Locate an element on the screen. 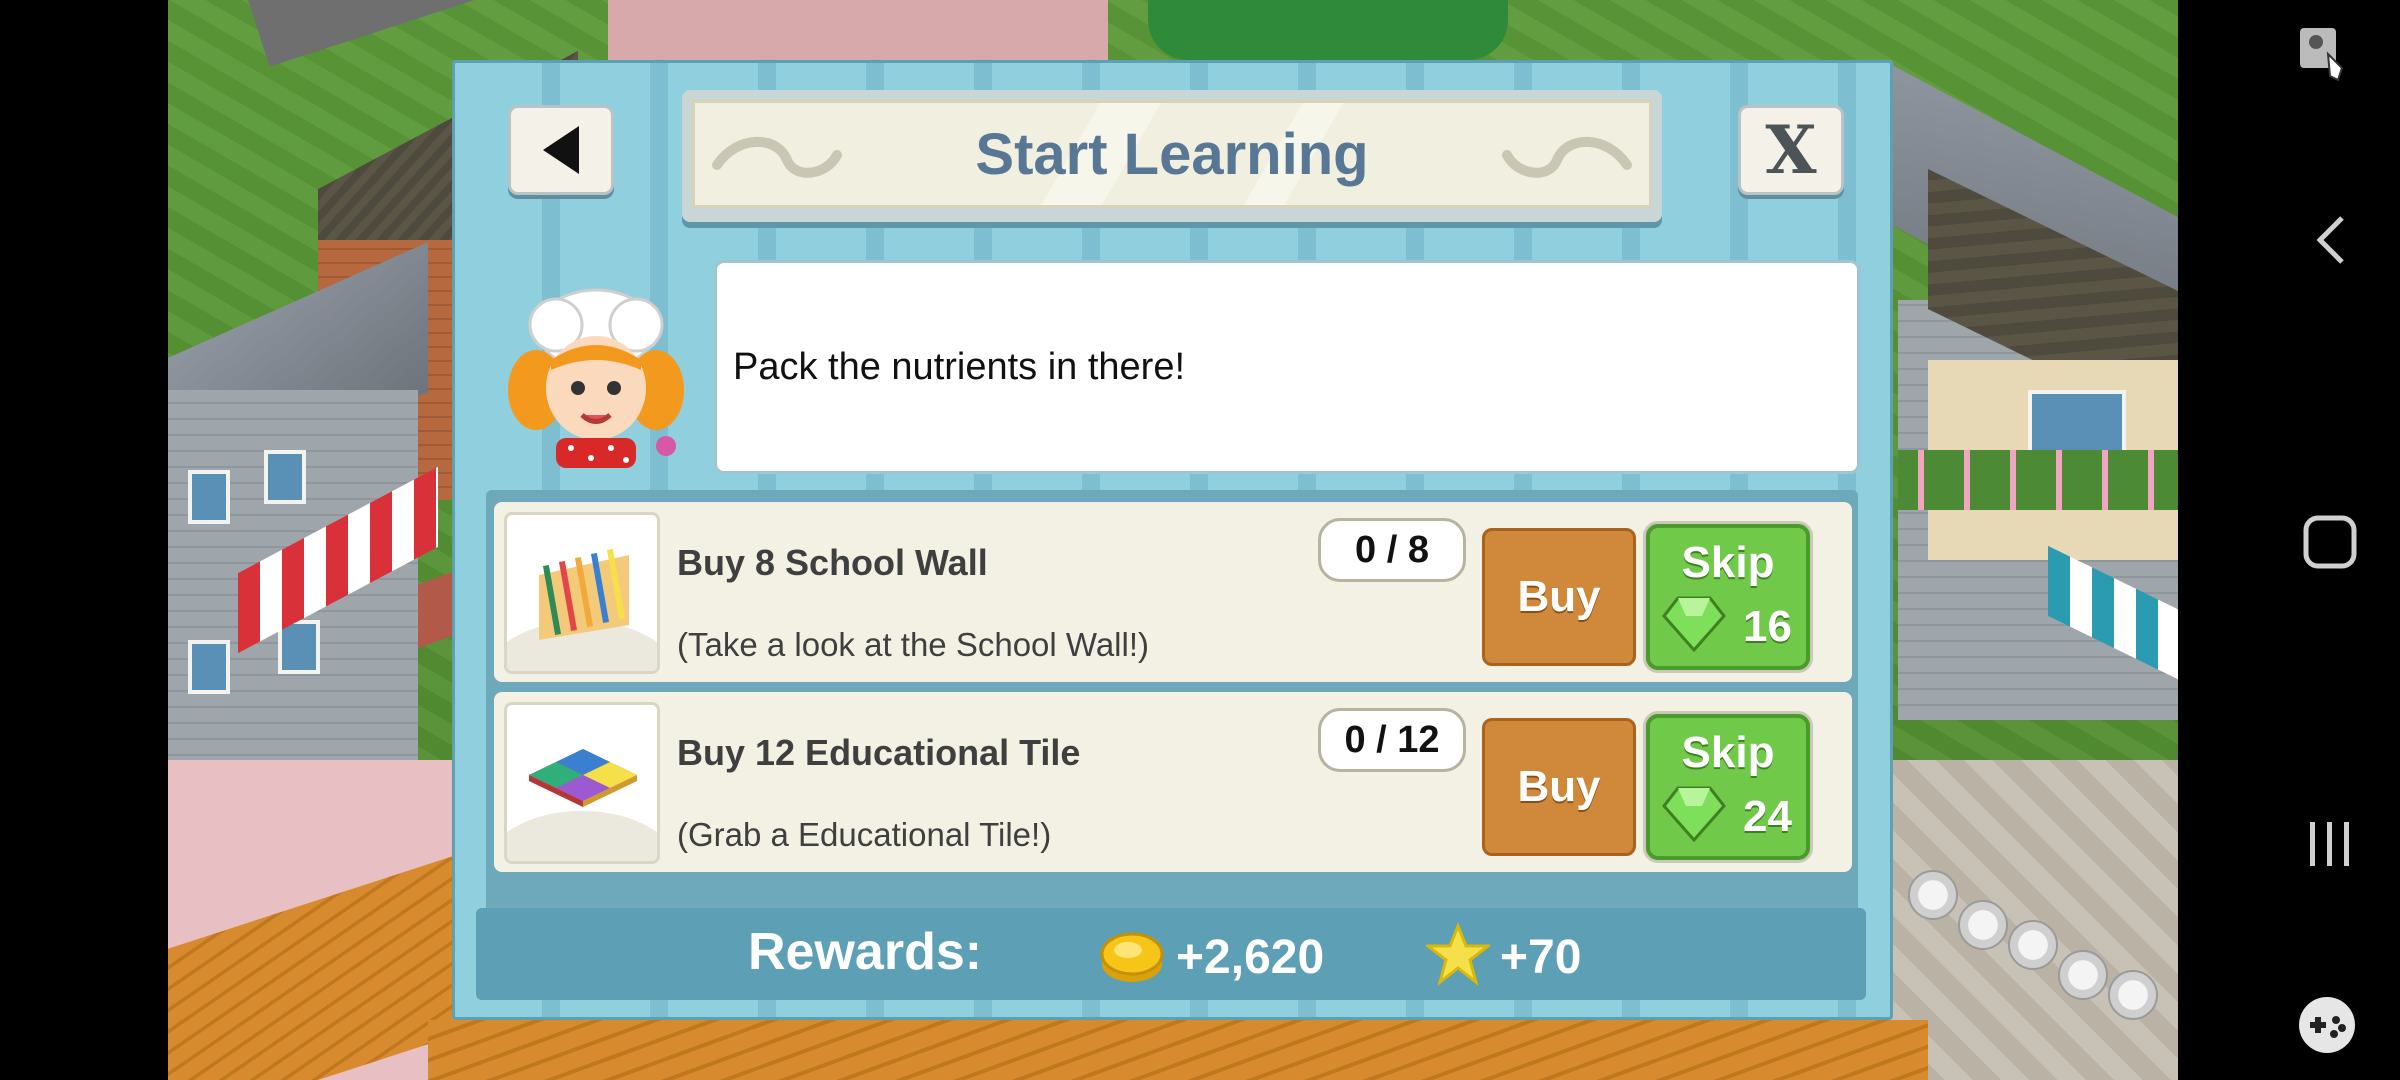 The image size is (2400, 1080). skip-cost: 16 is located at coordinates (1767, 626).